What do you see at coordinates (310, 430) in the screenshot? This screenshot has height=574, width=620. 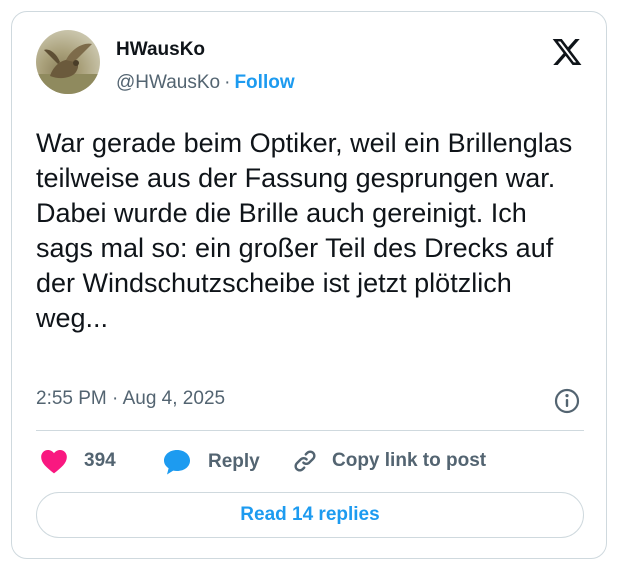 I see `divider` at bounding box center [310, 430].